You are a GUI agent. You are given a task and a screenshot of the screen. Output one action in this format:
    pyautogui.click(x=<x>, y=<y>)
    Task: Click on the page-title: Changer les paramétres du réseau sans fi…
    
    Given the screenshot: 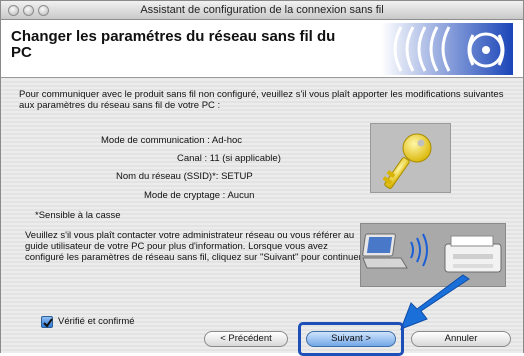 What is the action you would take?
    pyautogui.click(x=173, y=44)
    